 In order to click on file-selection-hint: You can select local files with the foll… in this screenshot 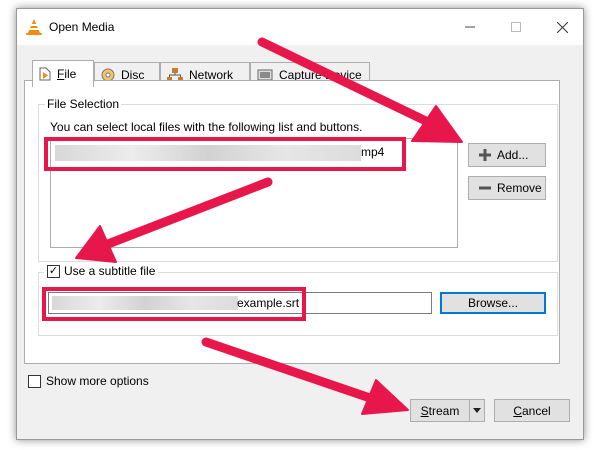, I will do `click(206, 127)`.